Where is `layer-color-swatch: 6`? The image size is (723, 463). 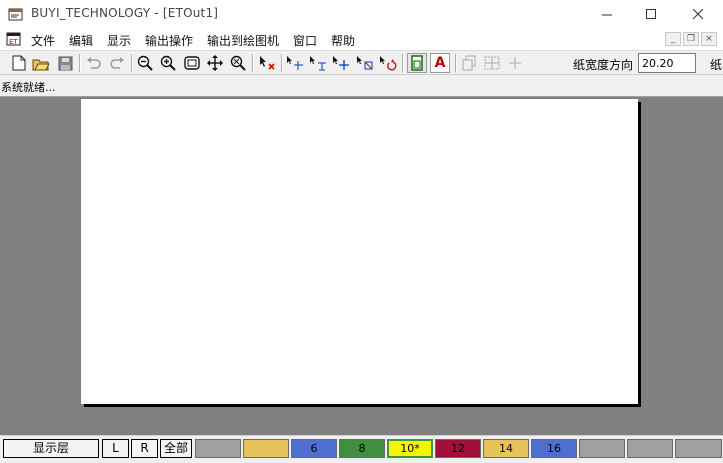
layer-color-swatch: 6 is located at coordinates (314, 448).